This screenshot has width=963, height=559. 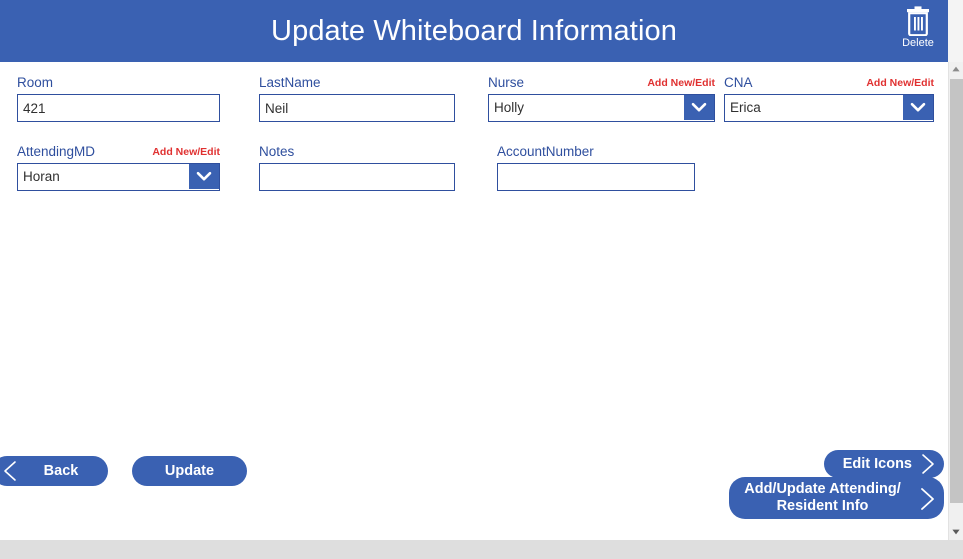 I want to click on update-button-label: Update, so click(x=189, y=471).